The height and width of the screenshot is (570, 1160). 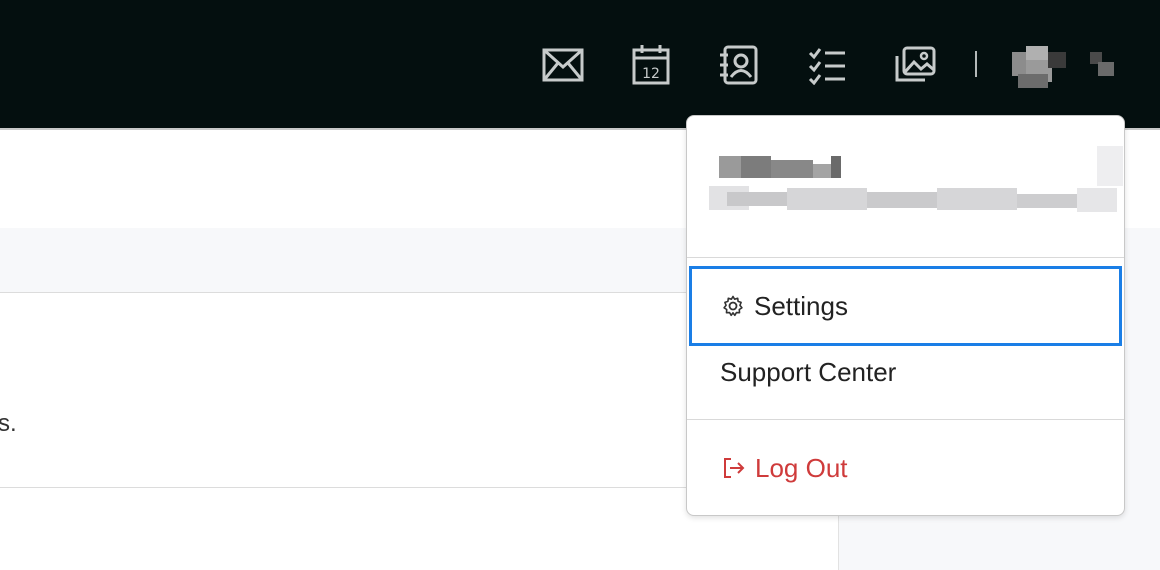 I want to click on tasks-icon, so click(x=827, y=65).